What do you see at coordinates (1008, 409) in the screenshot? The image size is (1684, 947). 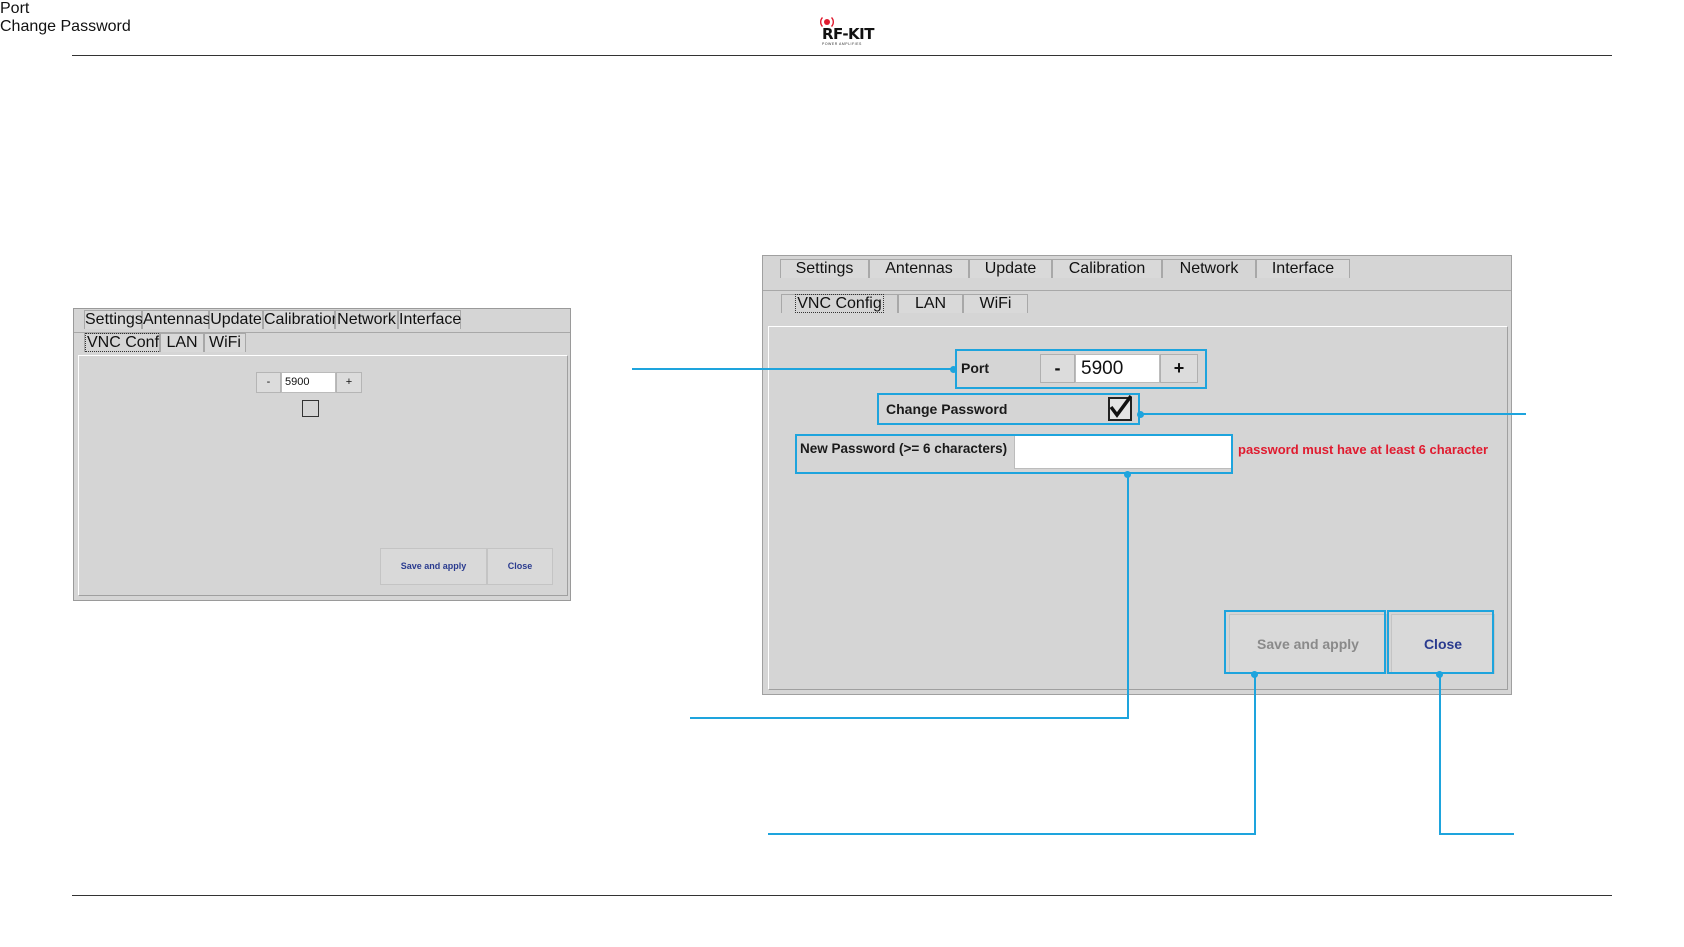 I see `change-password-highlight` at bounding box center [1008, 409].